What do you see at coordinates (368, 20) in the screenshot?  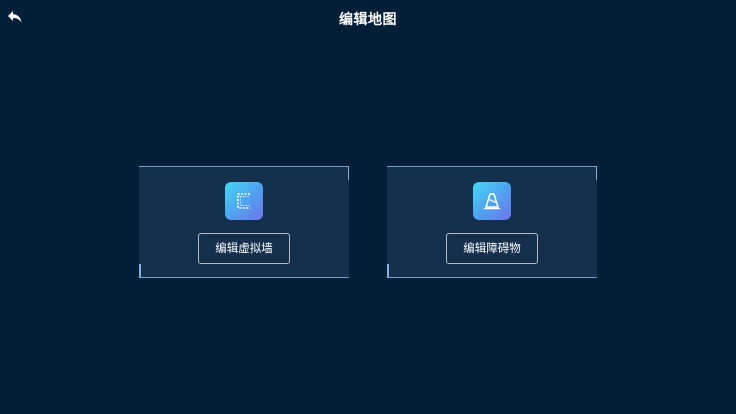 I see `page-title: 编辑地图` at bounding box center [368, 20].